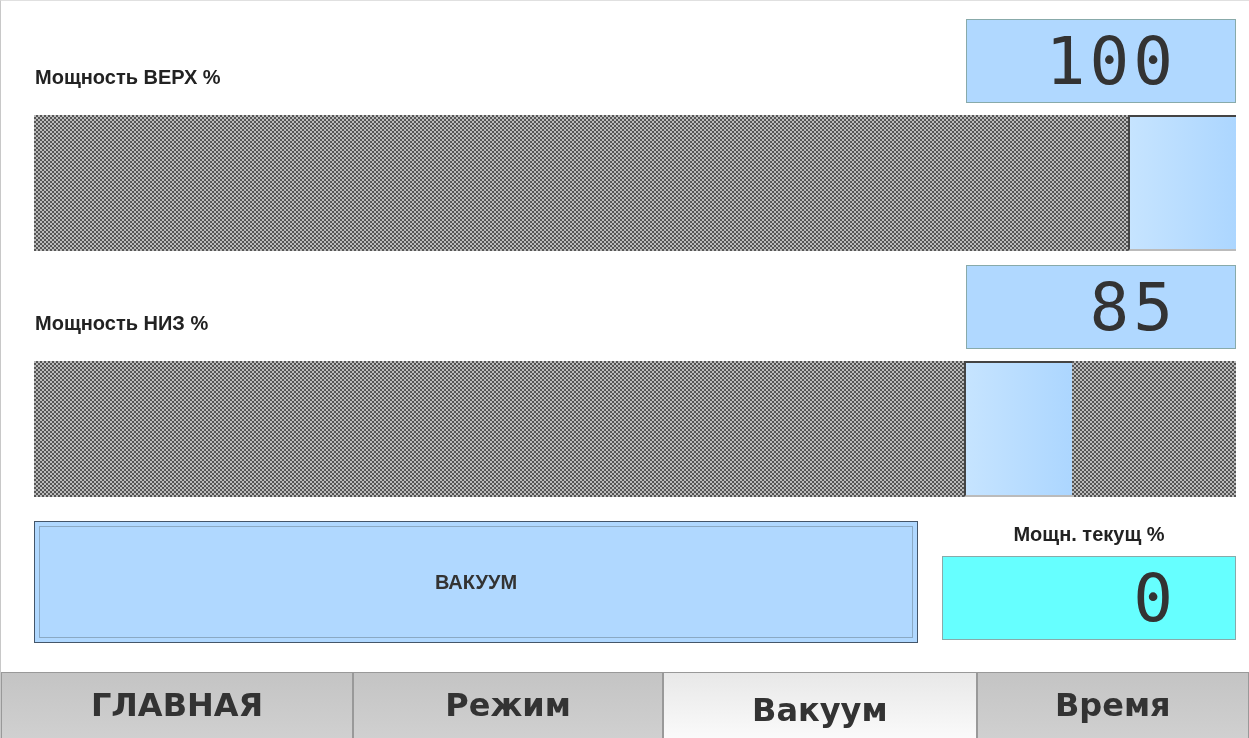 This screenshot has width=1249, height=738. I want to click on tab: Режим, so click(508, 705).